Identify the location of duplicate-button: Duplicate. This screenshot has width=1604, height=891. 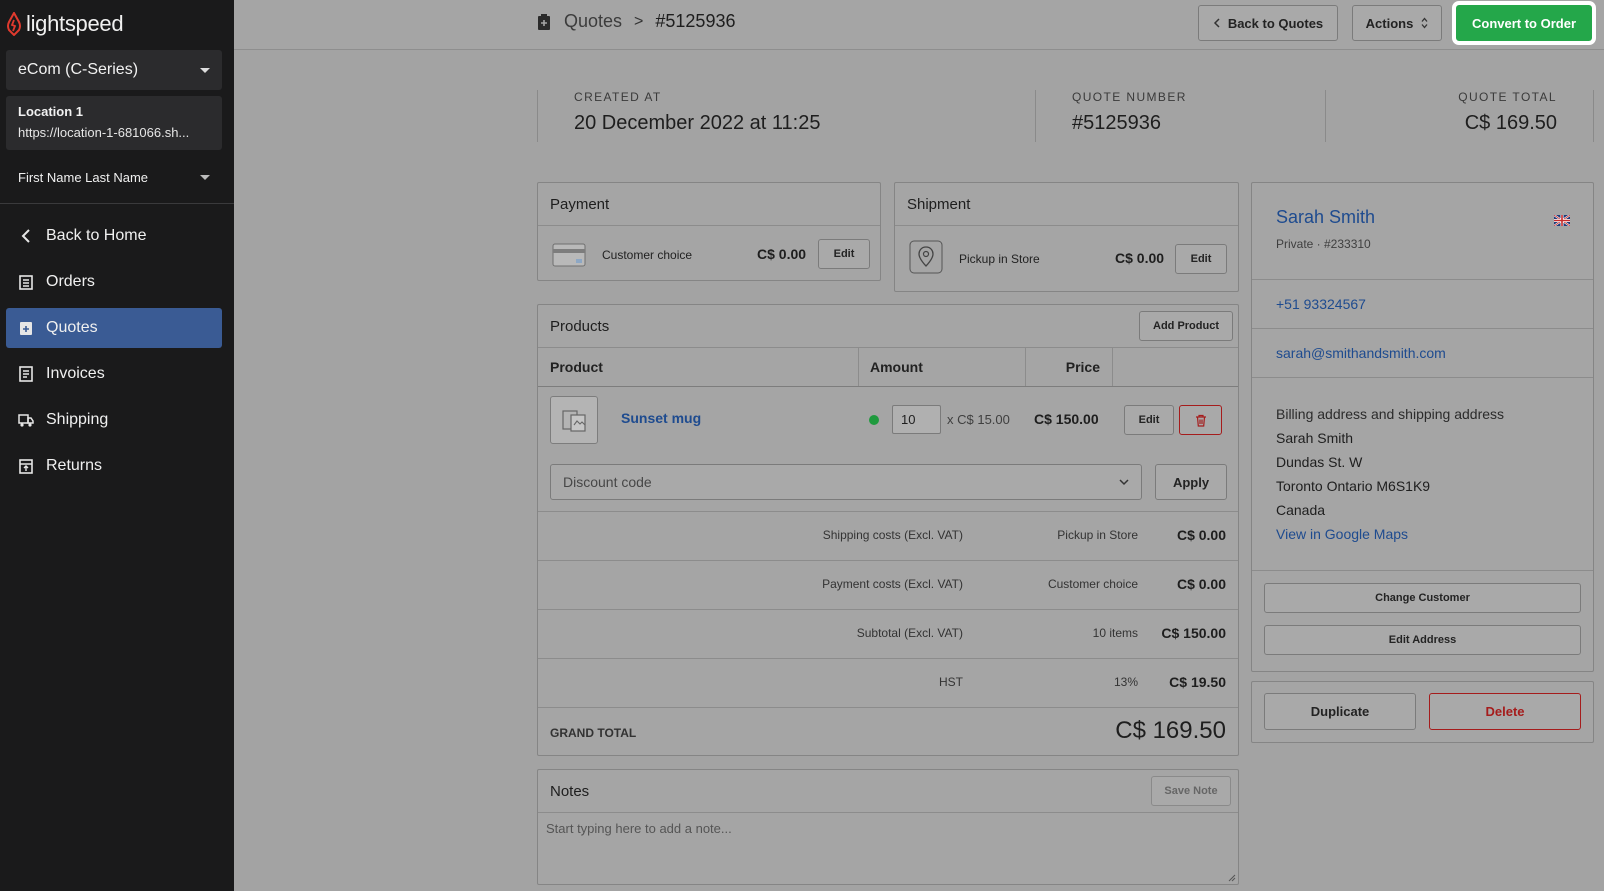
(1340, 711).